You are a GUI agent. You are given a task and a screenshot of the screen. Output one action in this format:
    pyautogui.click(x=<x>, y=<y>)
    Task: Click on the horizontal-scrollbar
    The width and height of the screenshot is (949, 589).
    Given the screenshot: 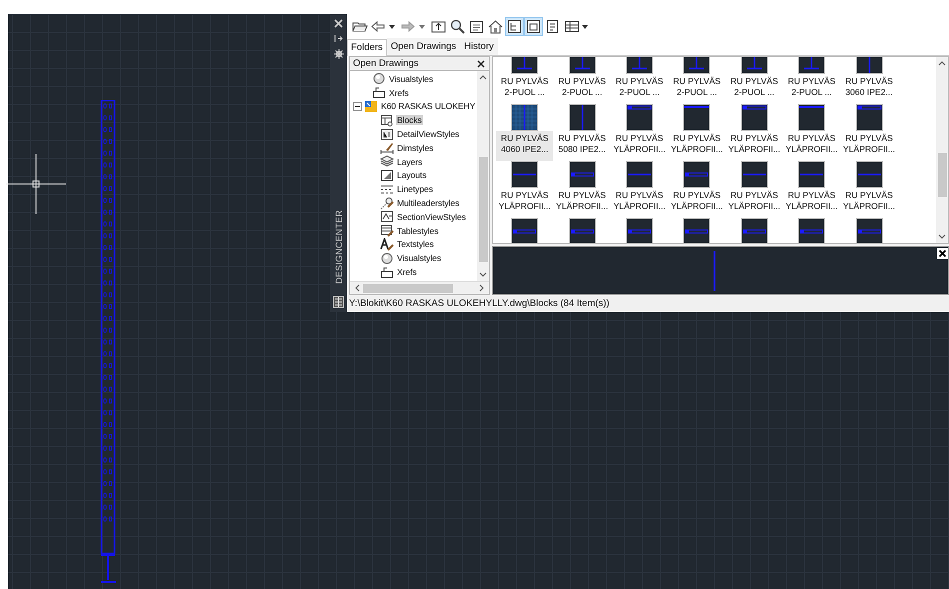 What is the action you would take?
    pyautogui.click(x=419, y=287)
    